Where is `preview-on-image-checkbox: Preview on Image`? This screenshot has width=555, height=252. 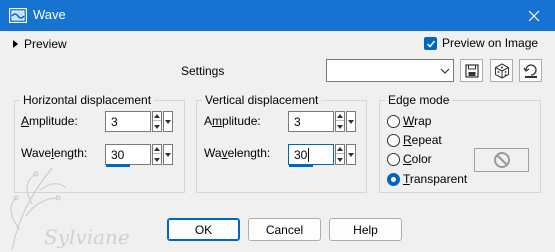
preview-on-image-checkbox: Preview on Image is located at coordinates (481, 43).